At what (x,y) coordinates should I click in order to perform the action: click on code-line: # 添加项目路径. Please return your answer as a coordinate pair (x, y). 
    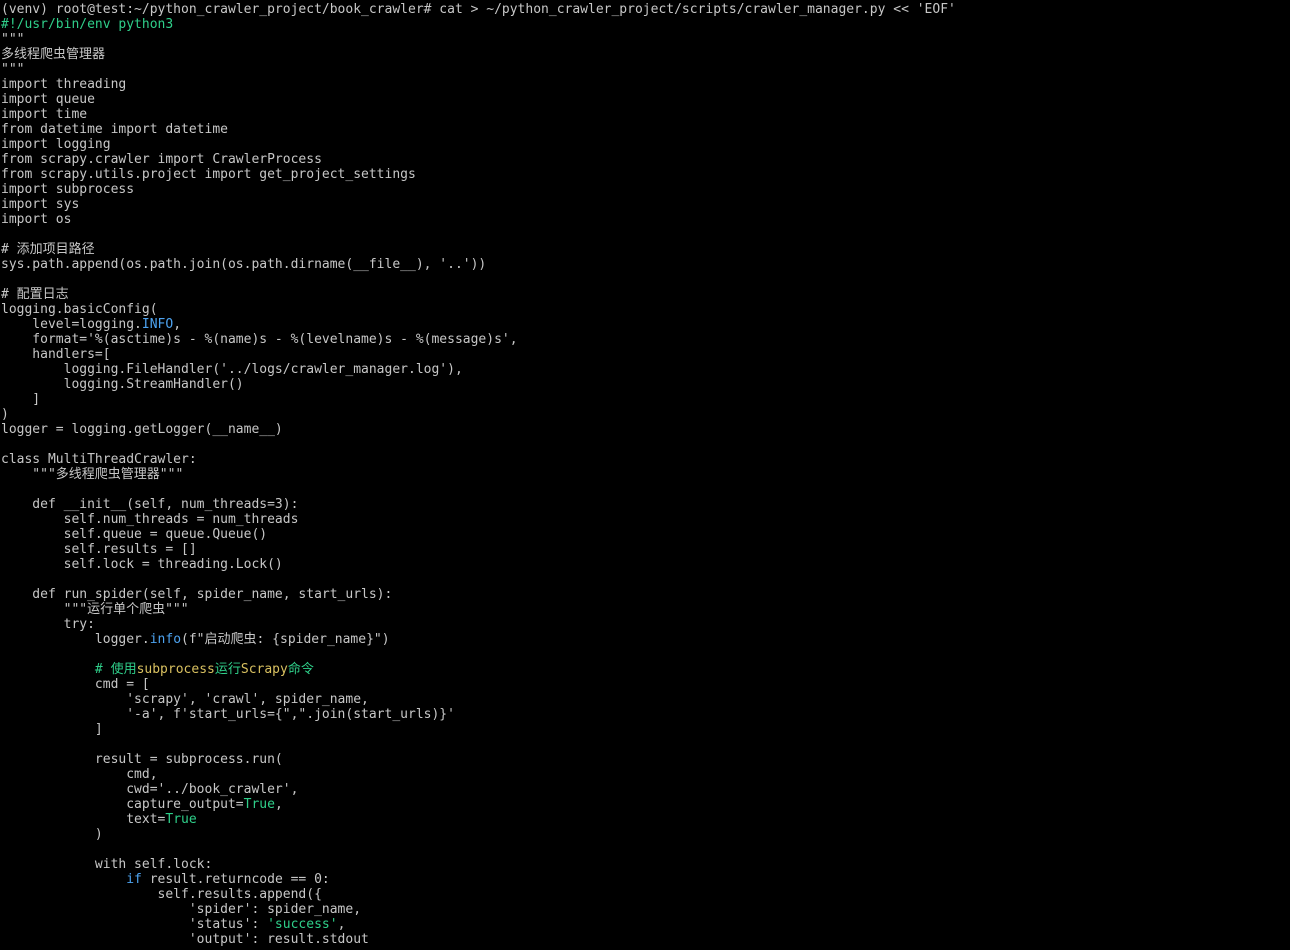
    Looking at the image, I should click on (478, 249).